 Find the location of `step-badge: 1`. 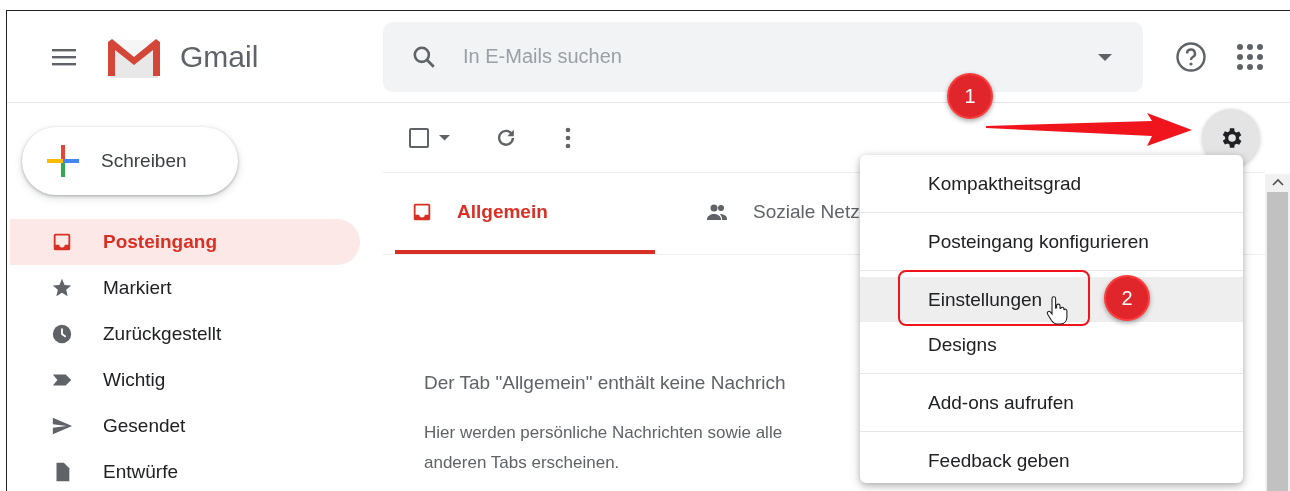

step-badge: 1 is located at coordinates (970, 96).